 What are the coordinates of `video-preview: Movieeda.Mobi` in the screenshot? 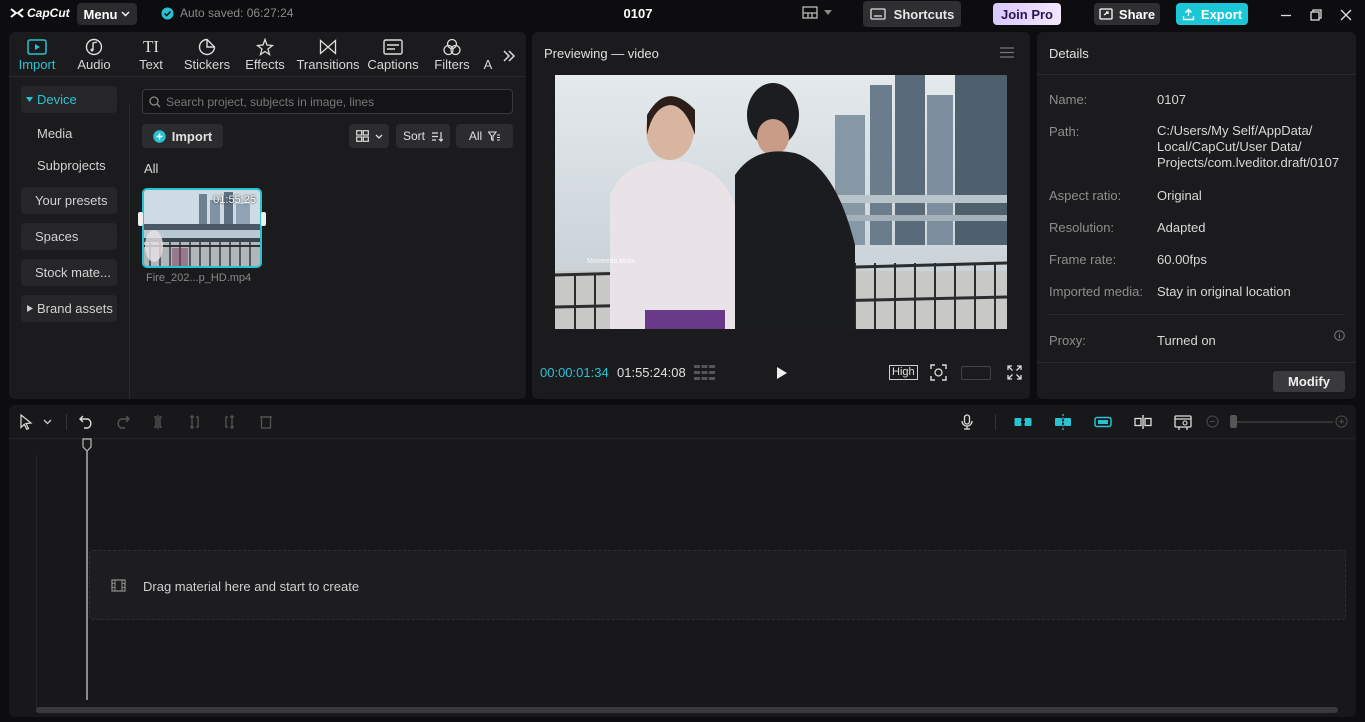 It's located at (781, 202).